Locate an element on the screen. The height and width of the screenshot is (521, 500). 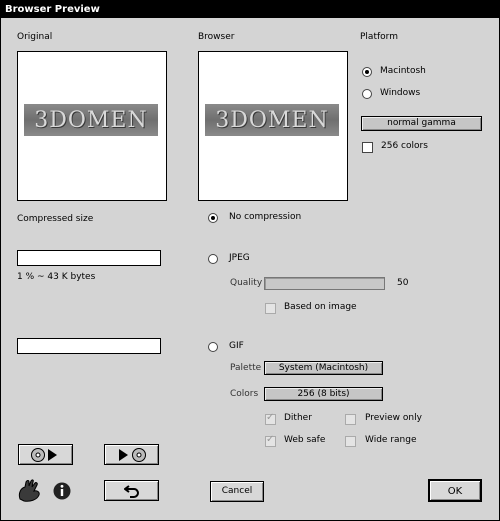
preview-only-checkbox is located at coordinates (350, 419).